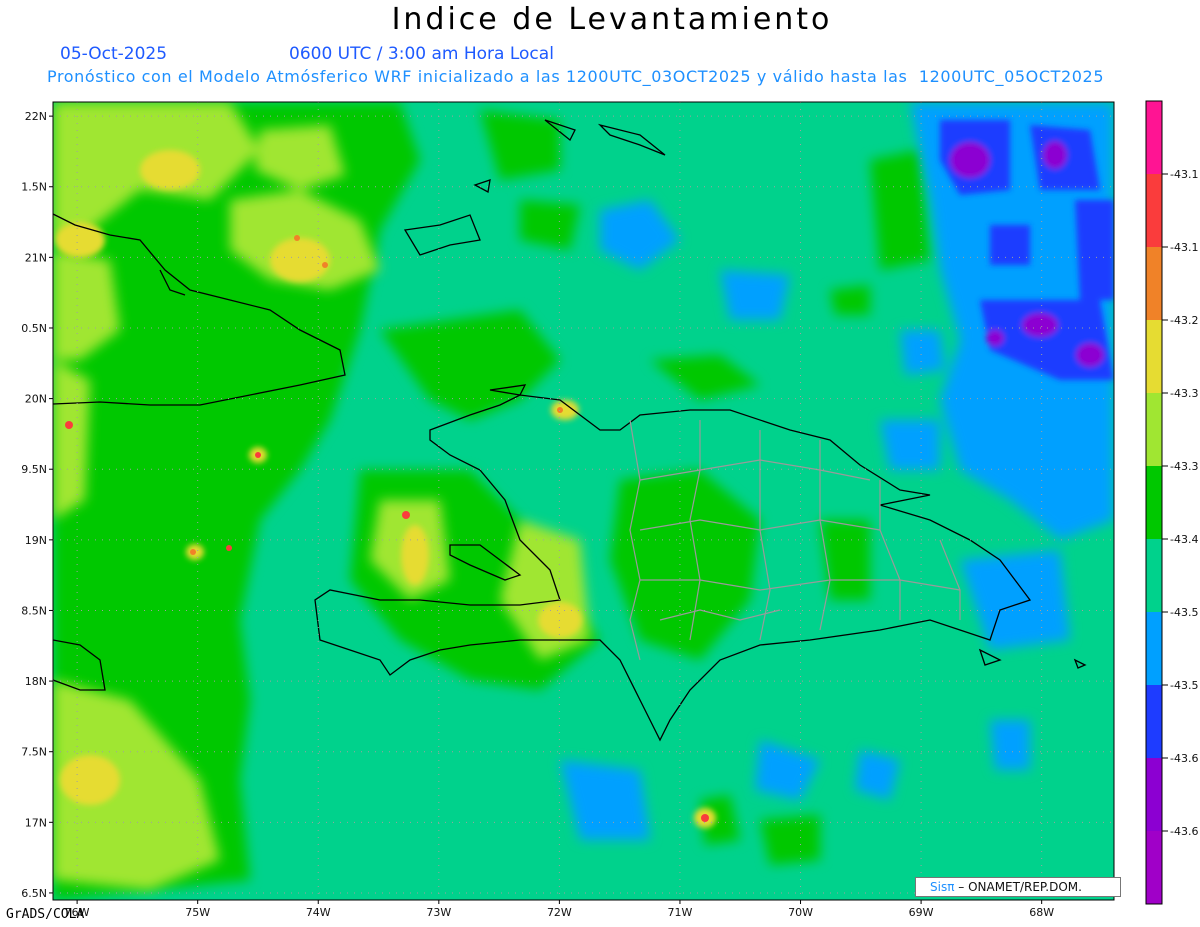 The height and width of the screenshot is (927, 1200). Describe the element at coordinates (36, 116) in the screenshot. I see `lat-tick-label: 22N` at that location.